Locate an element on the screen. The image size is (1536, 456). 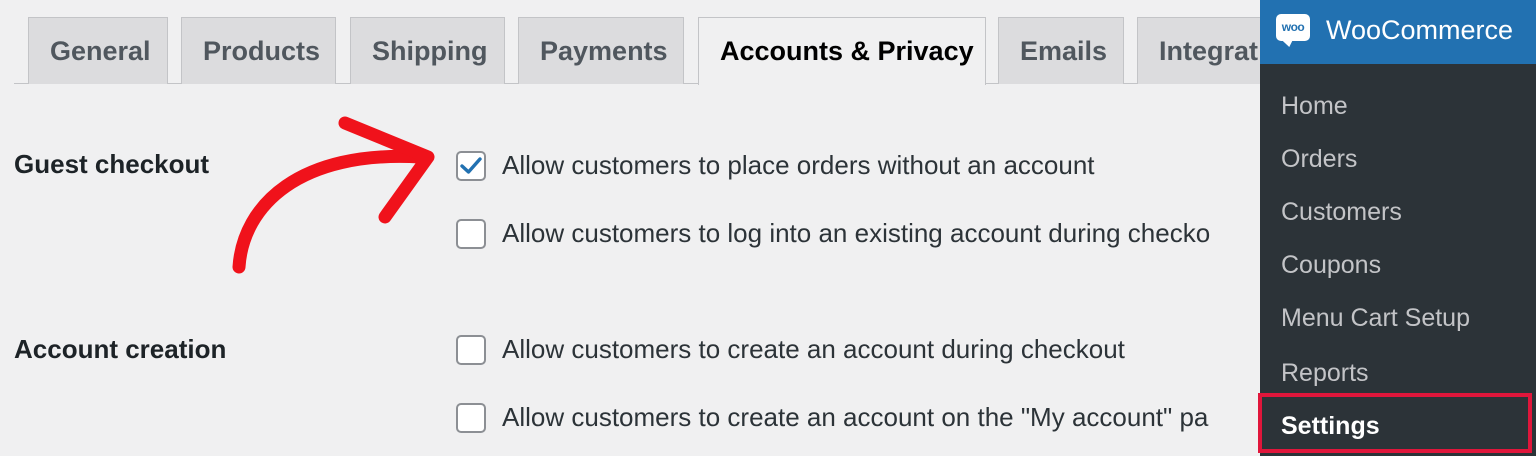
menu-item-customers: Customers is located at coordinates (1341, 212).